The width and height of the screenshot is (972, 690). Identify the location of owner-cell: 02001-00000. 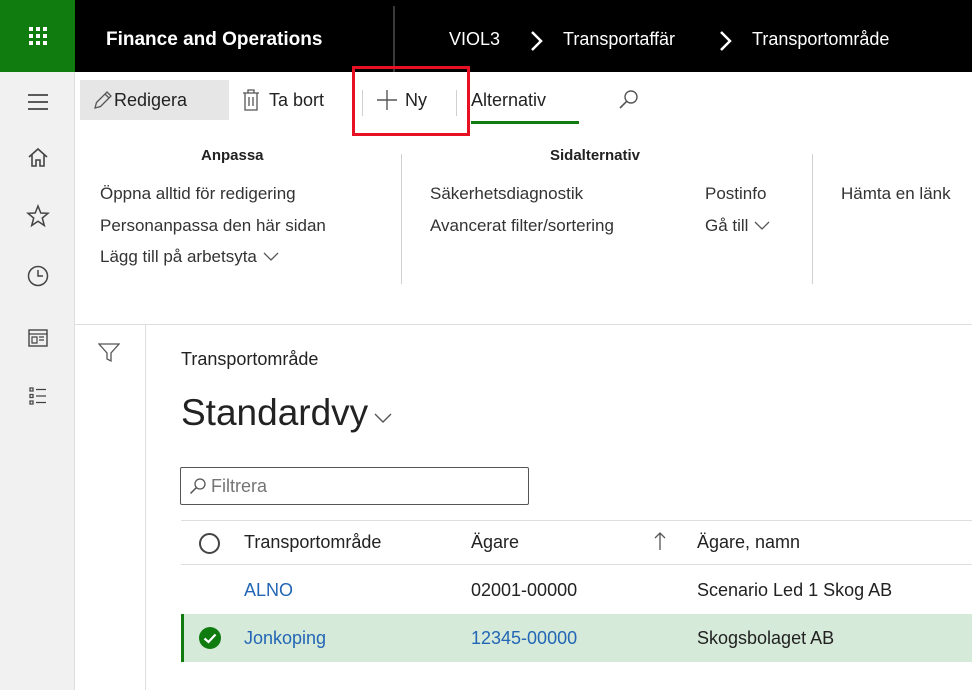
(524, 589).